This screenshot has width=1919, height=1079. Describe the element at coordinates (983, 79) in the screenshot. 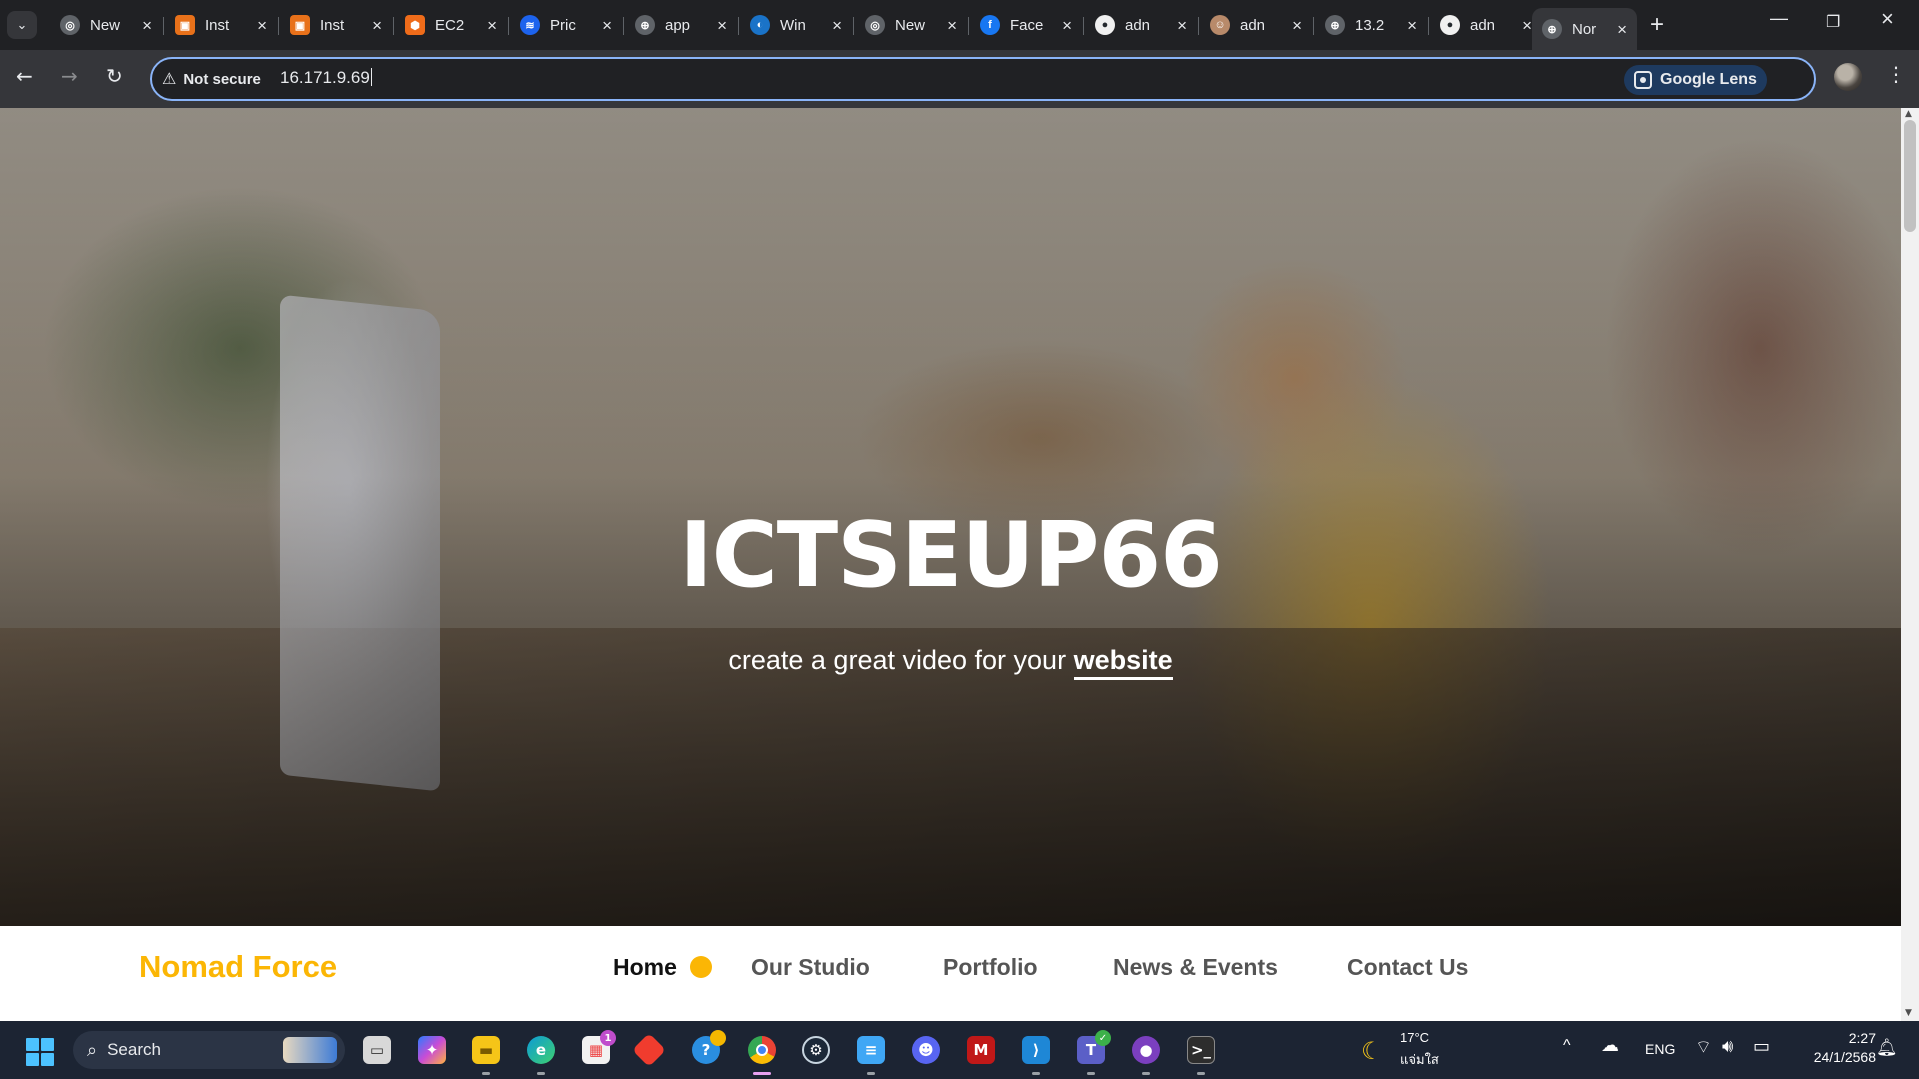

I see `address-bar: ⚠ Not secure 16.171.9.69 Google Lens ☆` at that location.